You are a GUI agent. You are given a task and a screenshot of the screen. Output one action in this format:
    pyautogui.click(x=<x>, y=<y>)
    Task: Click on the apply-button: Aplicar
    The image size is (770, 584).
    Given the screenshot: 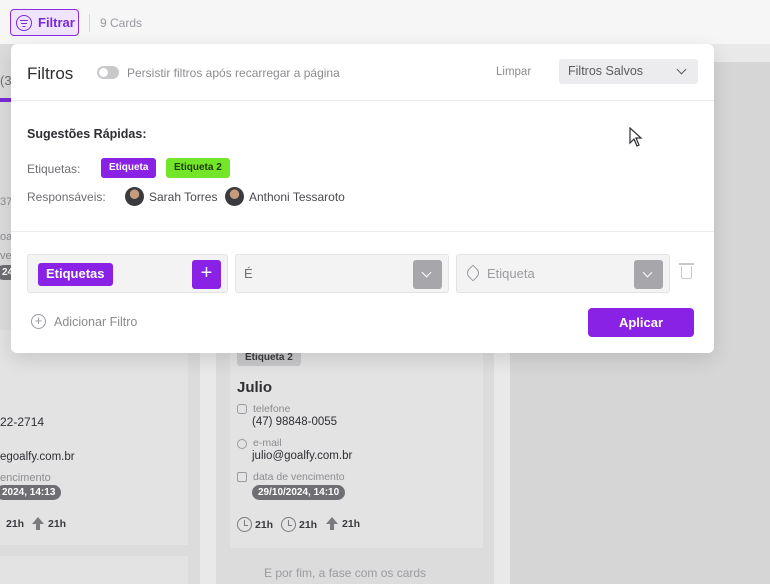 What is the action you would take?
    pyautogui.click(x=641, y=322)
    